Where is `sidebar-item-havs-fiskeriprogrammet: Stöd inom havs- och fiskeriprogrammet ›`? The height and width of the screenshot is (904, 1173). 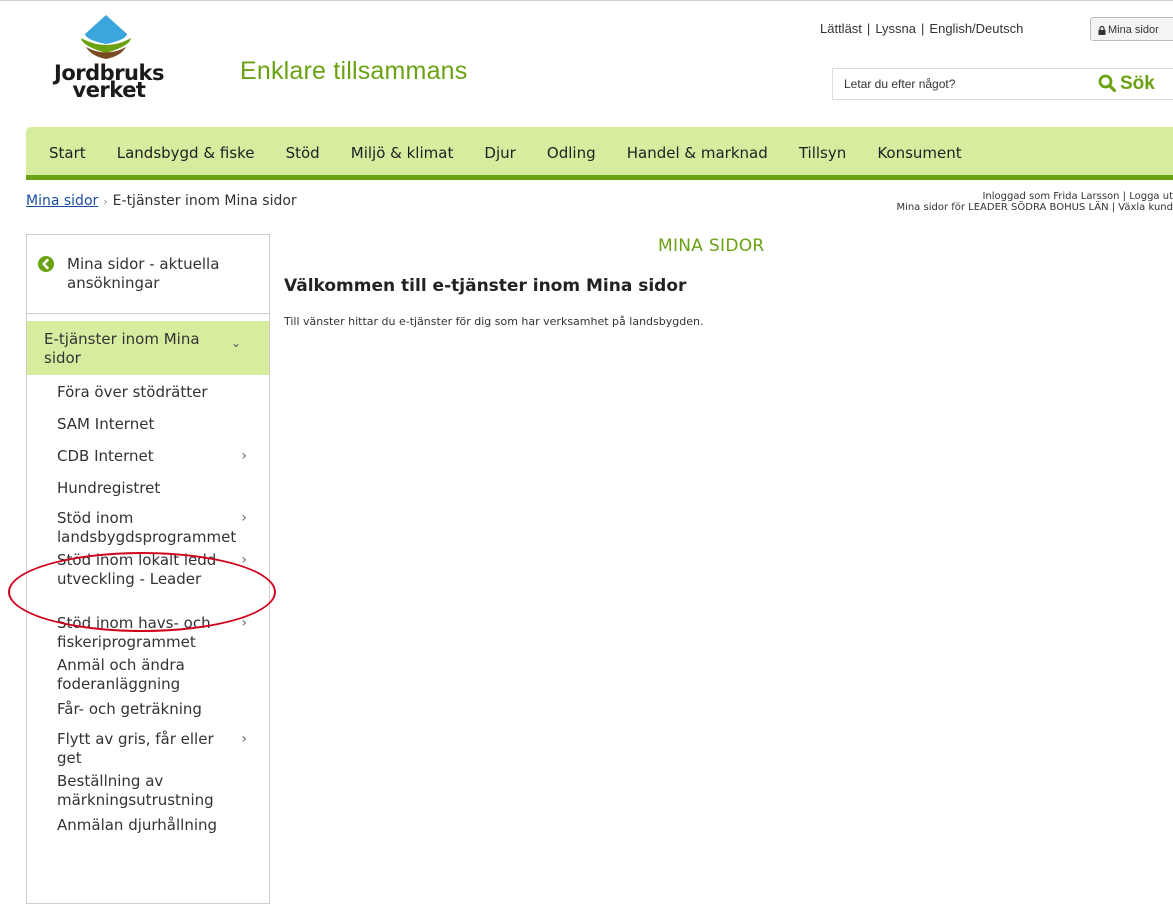
sidebar-item-havs-fiskeriprogrammet: Stöd inom havs- och fiskeriprogrammet › is located at coordinates (148, 631).